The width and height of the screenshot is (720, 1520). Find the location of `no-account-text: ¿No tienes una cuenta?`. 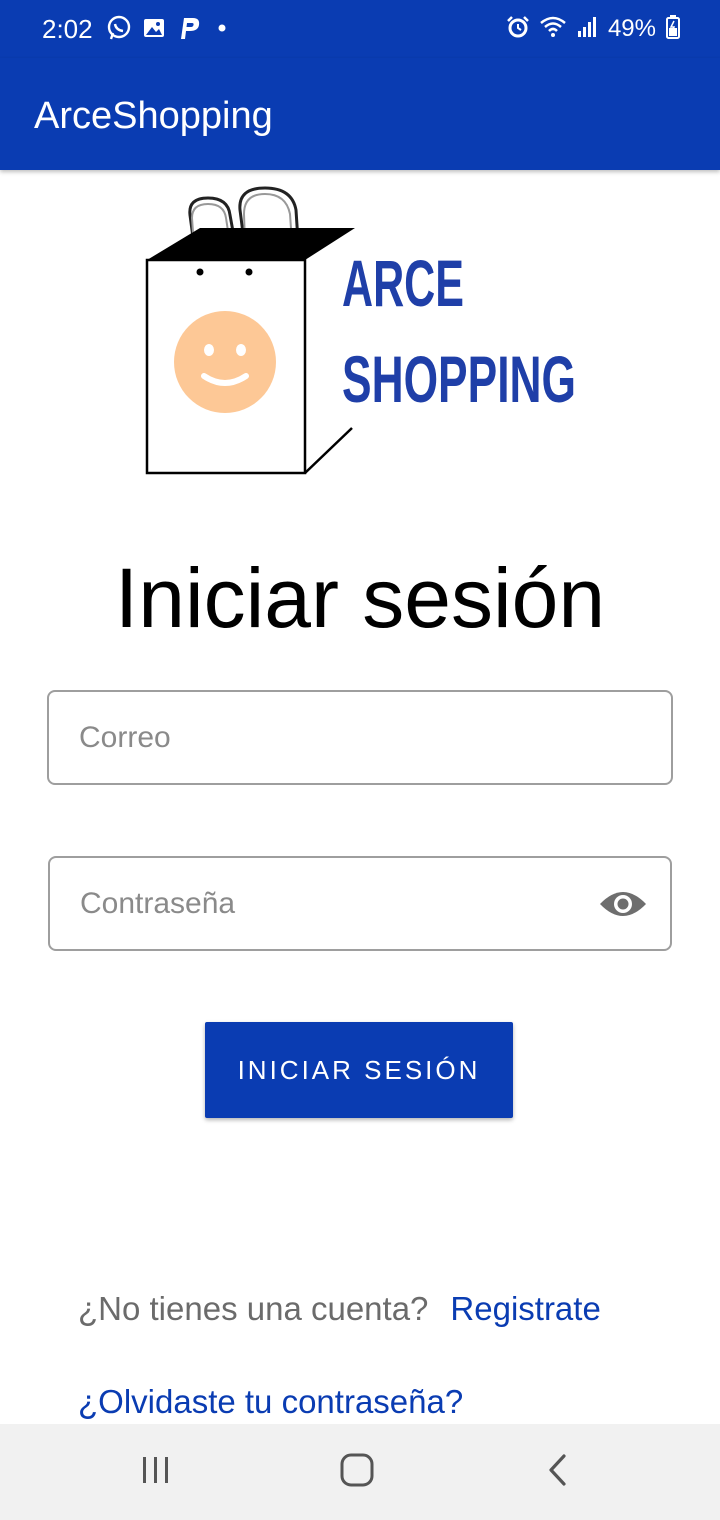

no-account-text: ¿No tienes una cuenta? is located at coordinates (253, 1308).